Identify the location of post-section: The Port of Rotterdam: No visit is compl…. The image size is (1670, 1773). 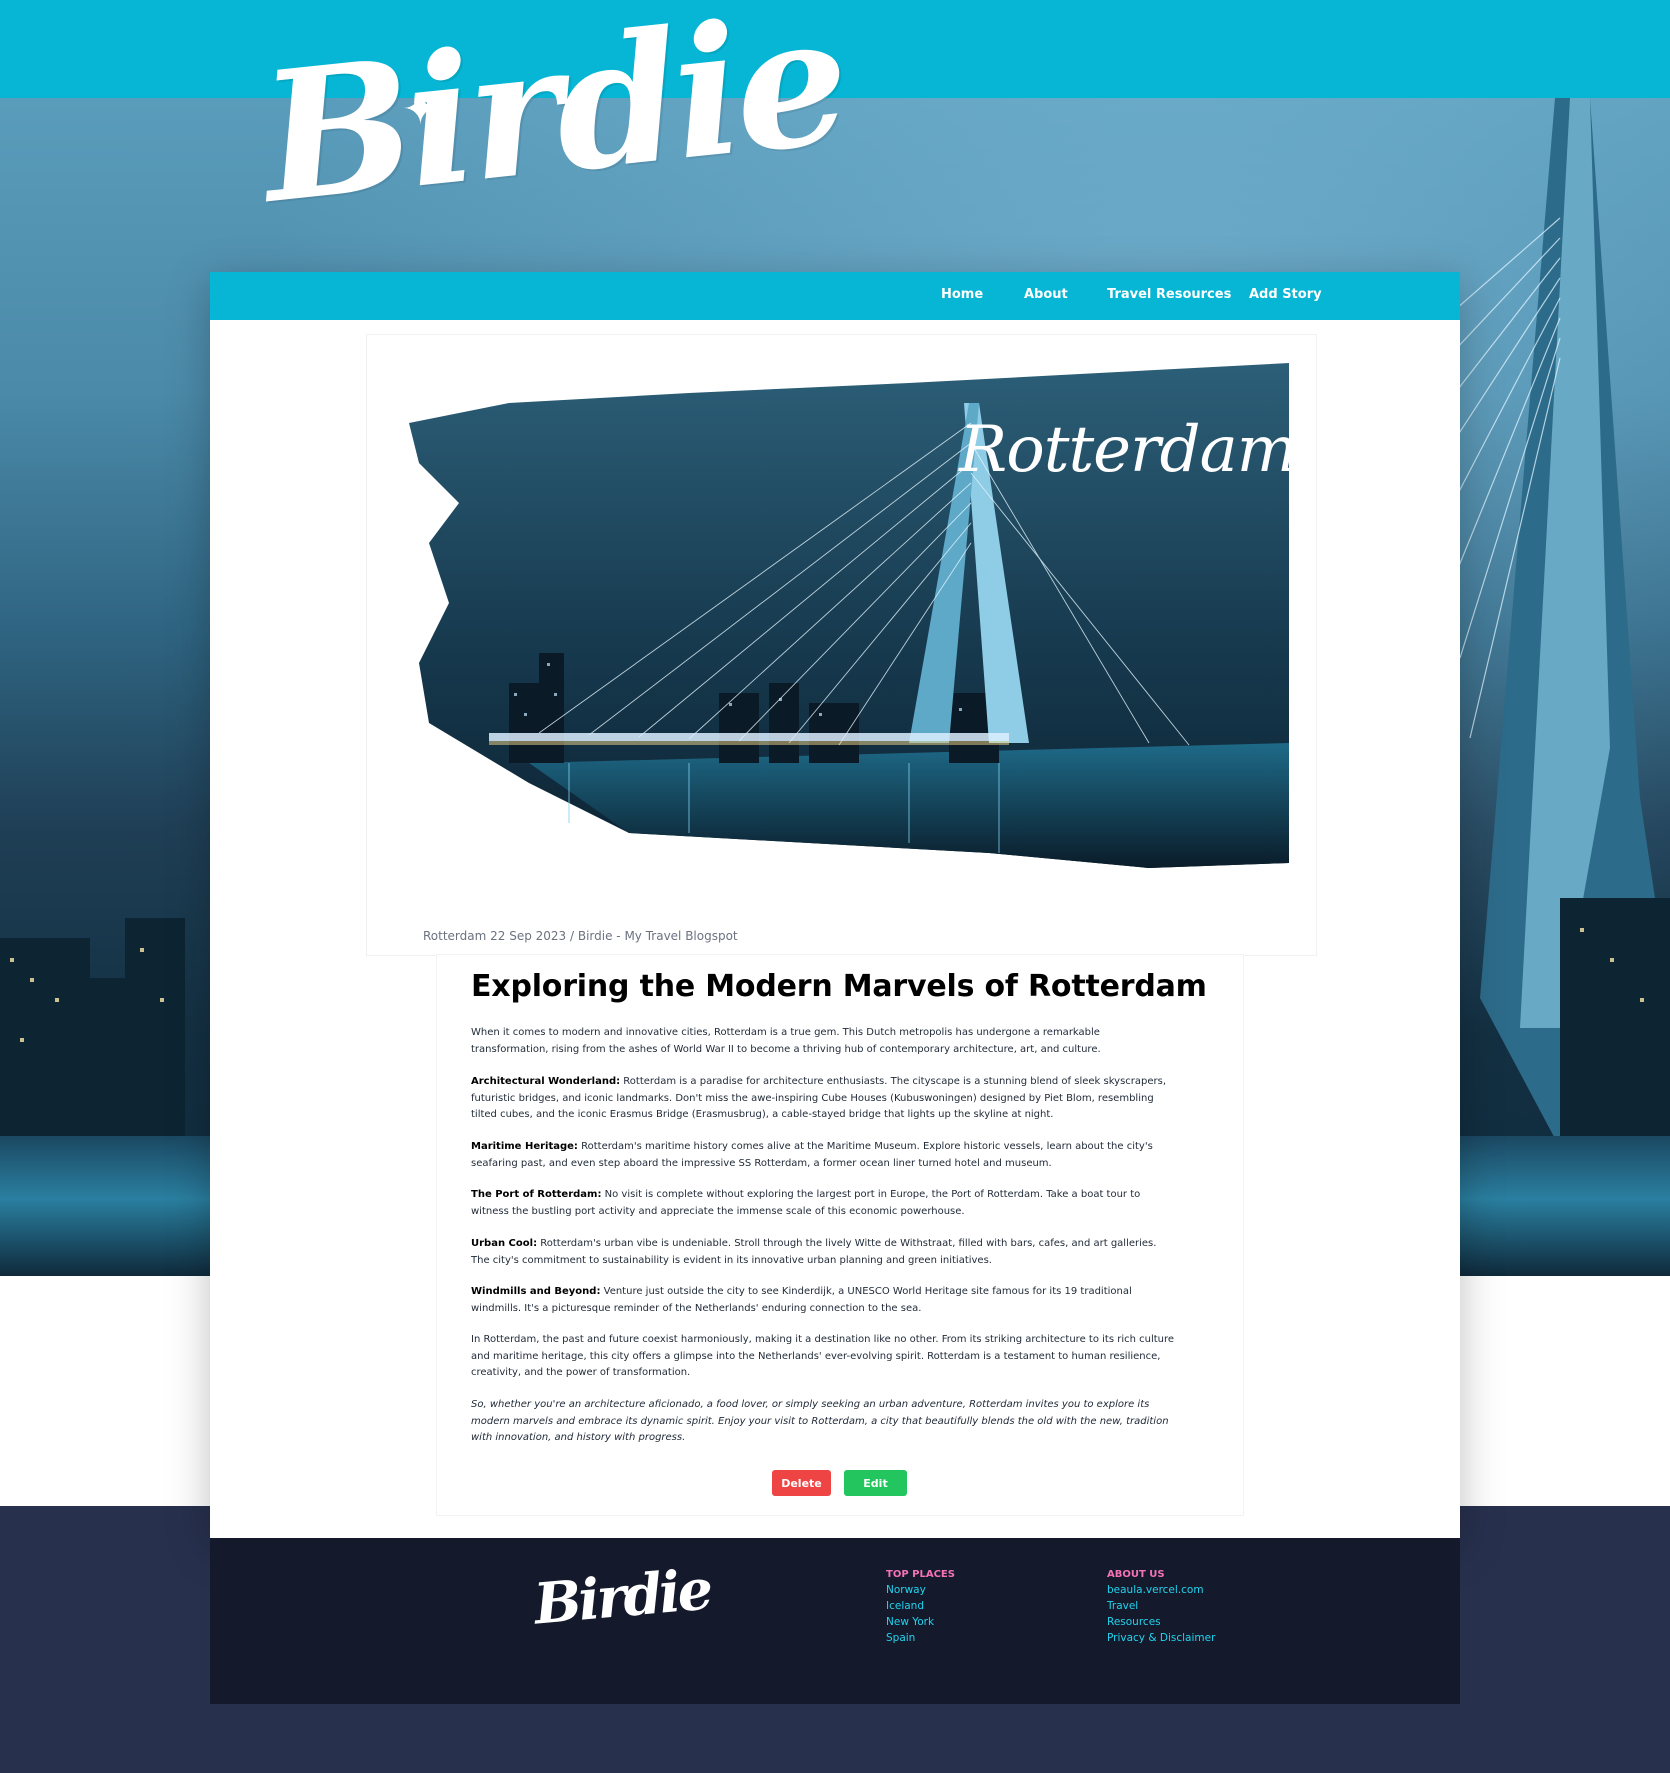
(823, 1203).